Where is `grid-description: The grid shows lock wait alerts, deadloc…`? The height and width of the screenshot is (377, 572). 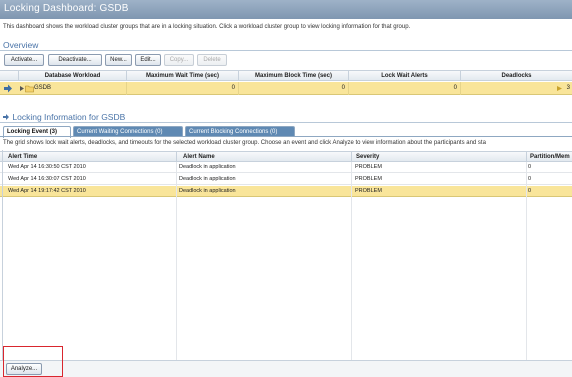
grid-description: The grid shows lock wait alerts, deadloc… is located at coordinates (244, 143).